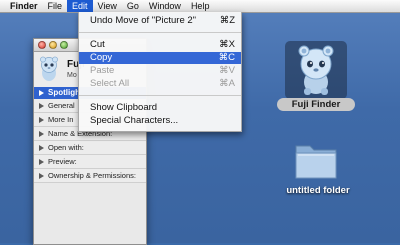 This screenshot has height=245, width=400. Describe the element at coordinates (143, 20) in the screenshot. I see `menu-item-undo-label: Undo Move of "Picture 2"` at that location.